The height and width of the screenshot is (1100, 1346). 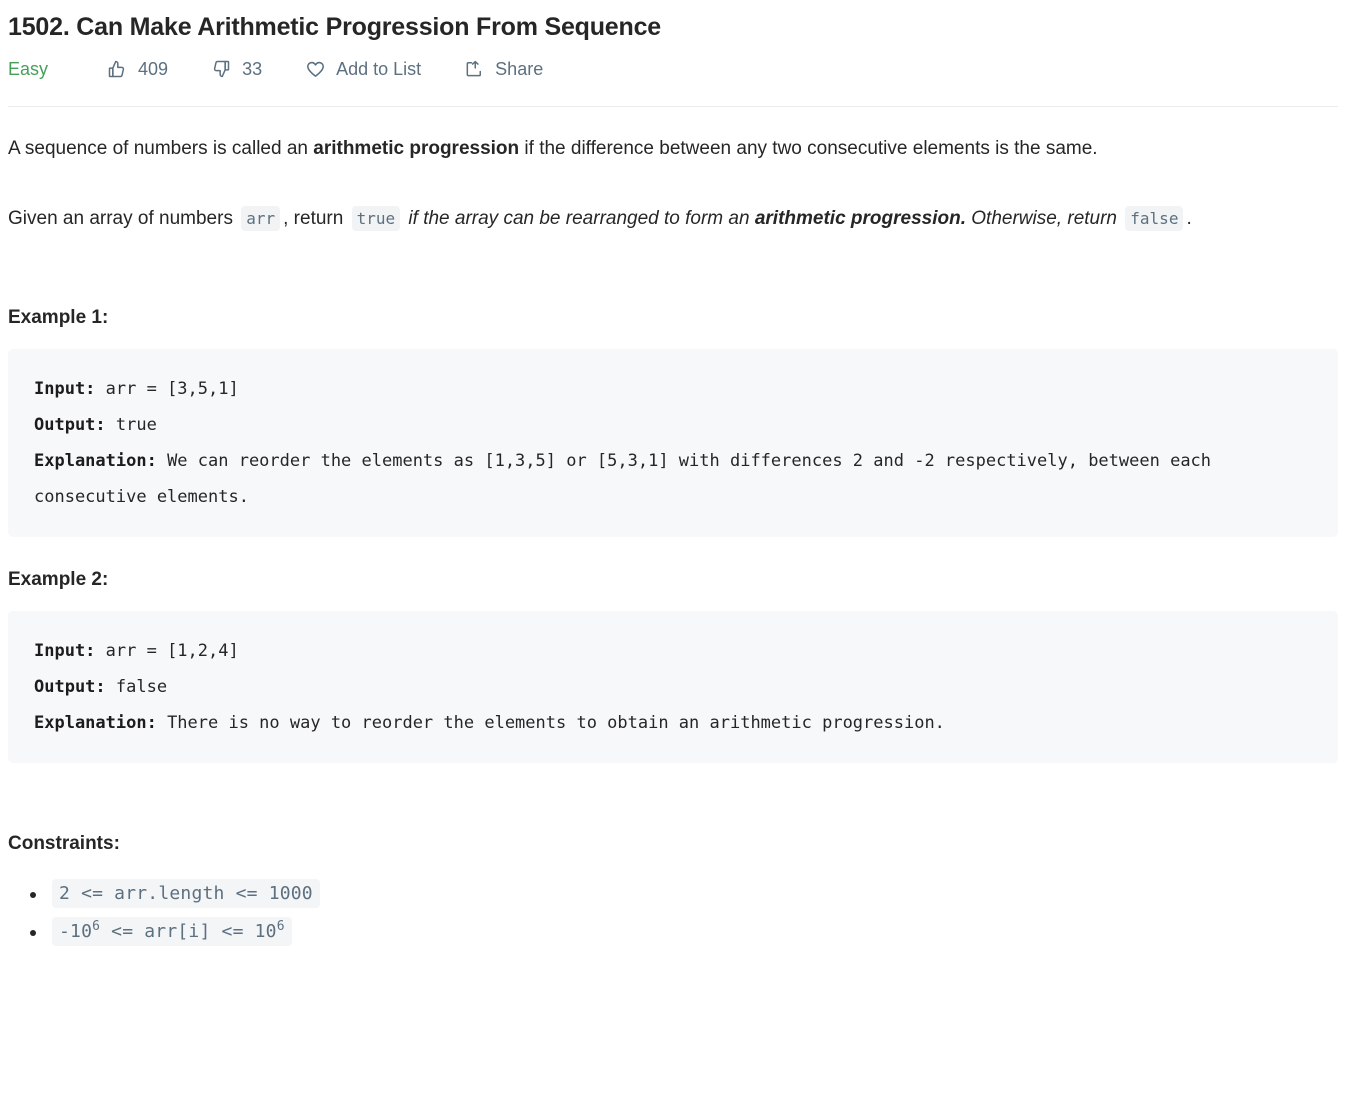 I want to click on example-2-output-value: false, so click(x=136, y=687).